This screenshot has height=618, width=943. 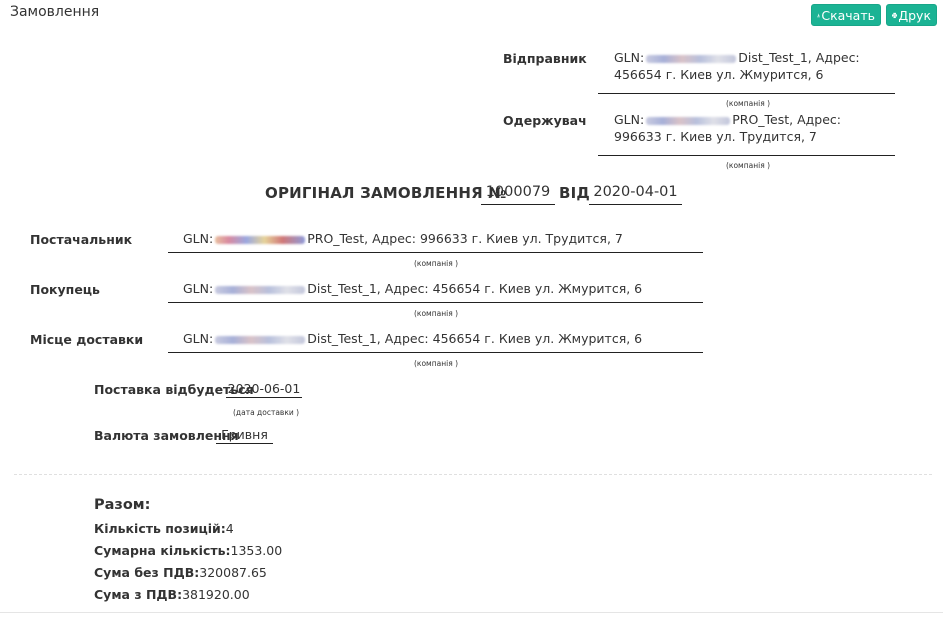 What do you see at coordinates (473, 474) in the screenshot?
I see `section-divider` at bounding box center [473, 474].